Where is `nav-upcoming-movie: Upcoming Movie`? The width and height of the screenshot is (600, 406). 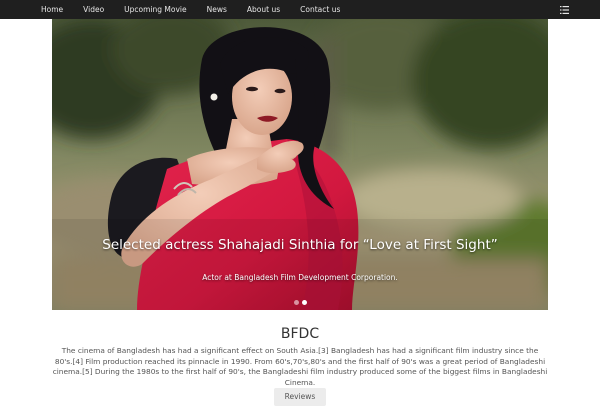 nav-upcoming-movie: Upcoming Movie is located at coordinates (155, 9).